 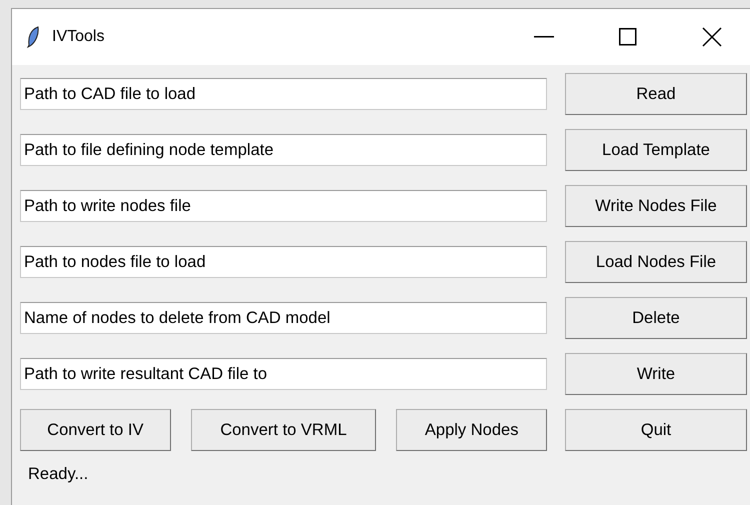 What do you see at coordinates (656, 206) in the screenshot?
I see `action-button: Write Nodes File` at bounding box center [656, 206].